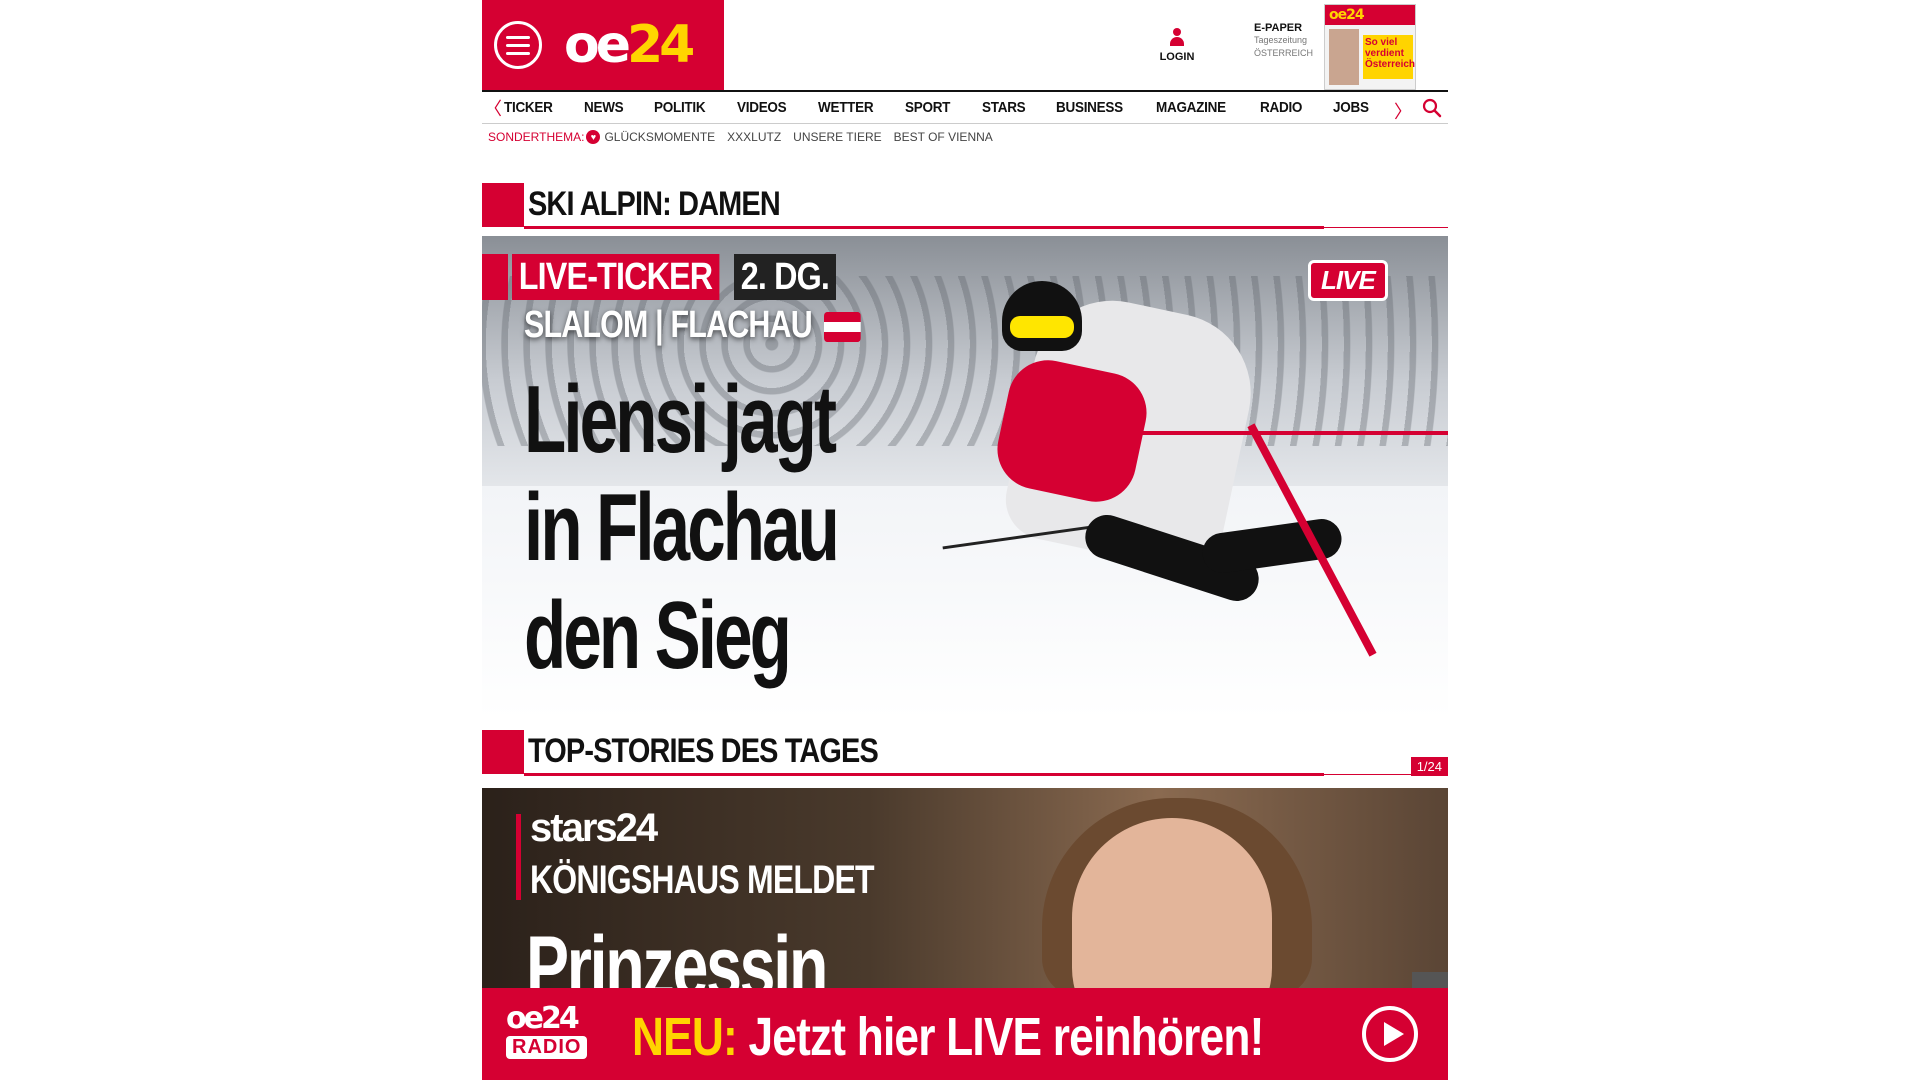 The image size is (1920, 1080). I want to click on chevron-right-icon: 〉, so click(1403, 111).